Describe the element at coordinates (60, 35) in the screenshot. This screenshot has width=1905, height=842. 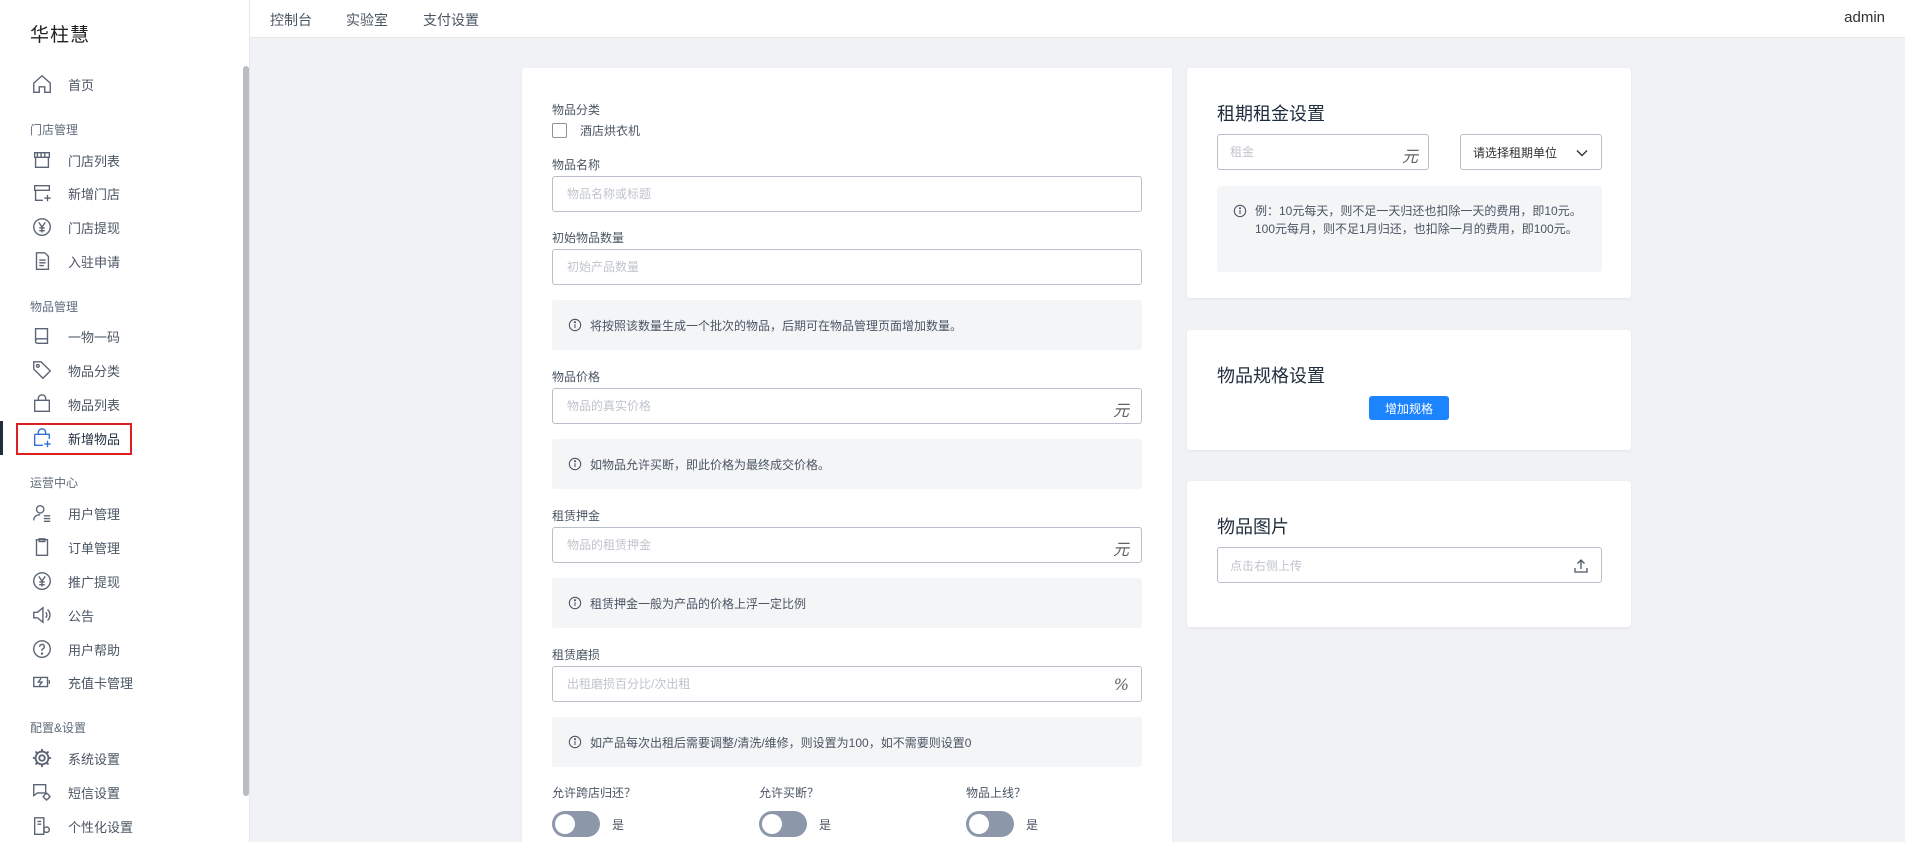
I see `brand-logo: 华柱慧` at that location.